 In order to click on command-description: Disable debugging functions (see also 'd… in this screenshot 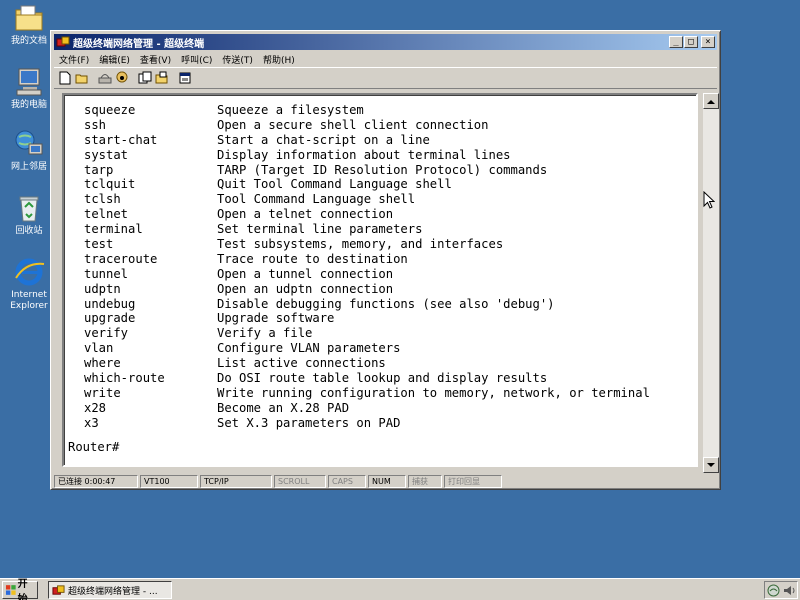, I will do `click(386, 303)`.